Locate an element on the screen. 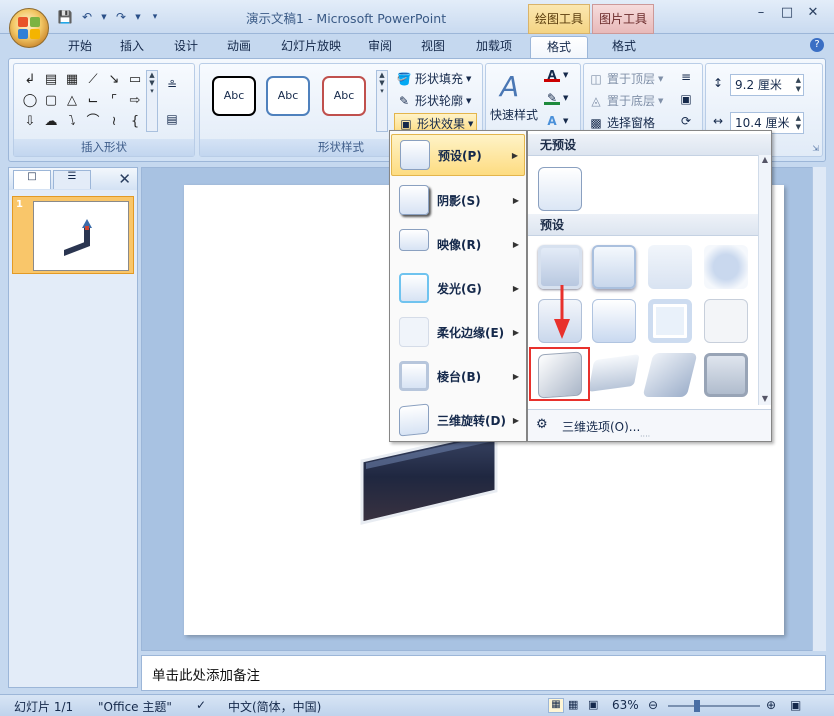  shape-outline-button: ✎ 形状轮廓 ▼ is located at coordinates (433, 100).